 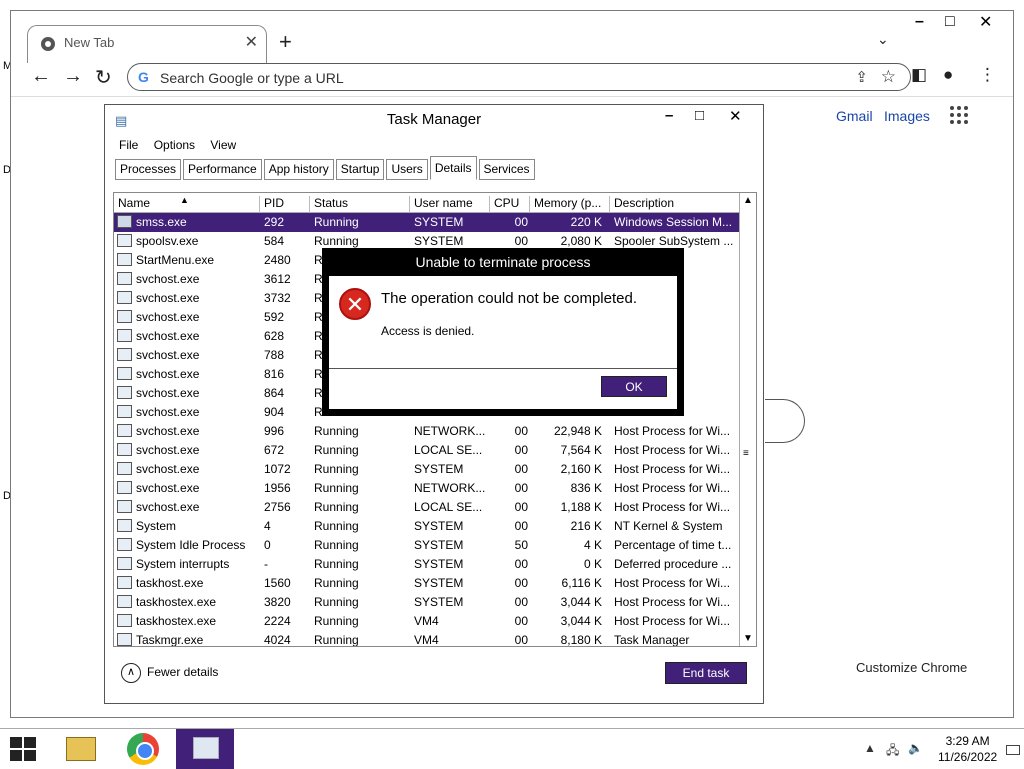 I want to click on cell-pid: 592, so click(x=274, y=317).